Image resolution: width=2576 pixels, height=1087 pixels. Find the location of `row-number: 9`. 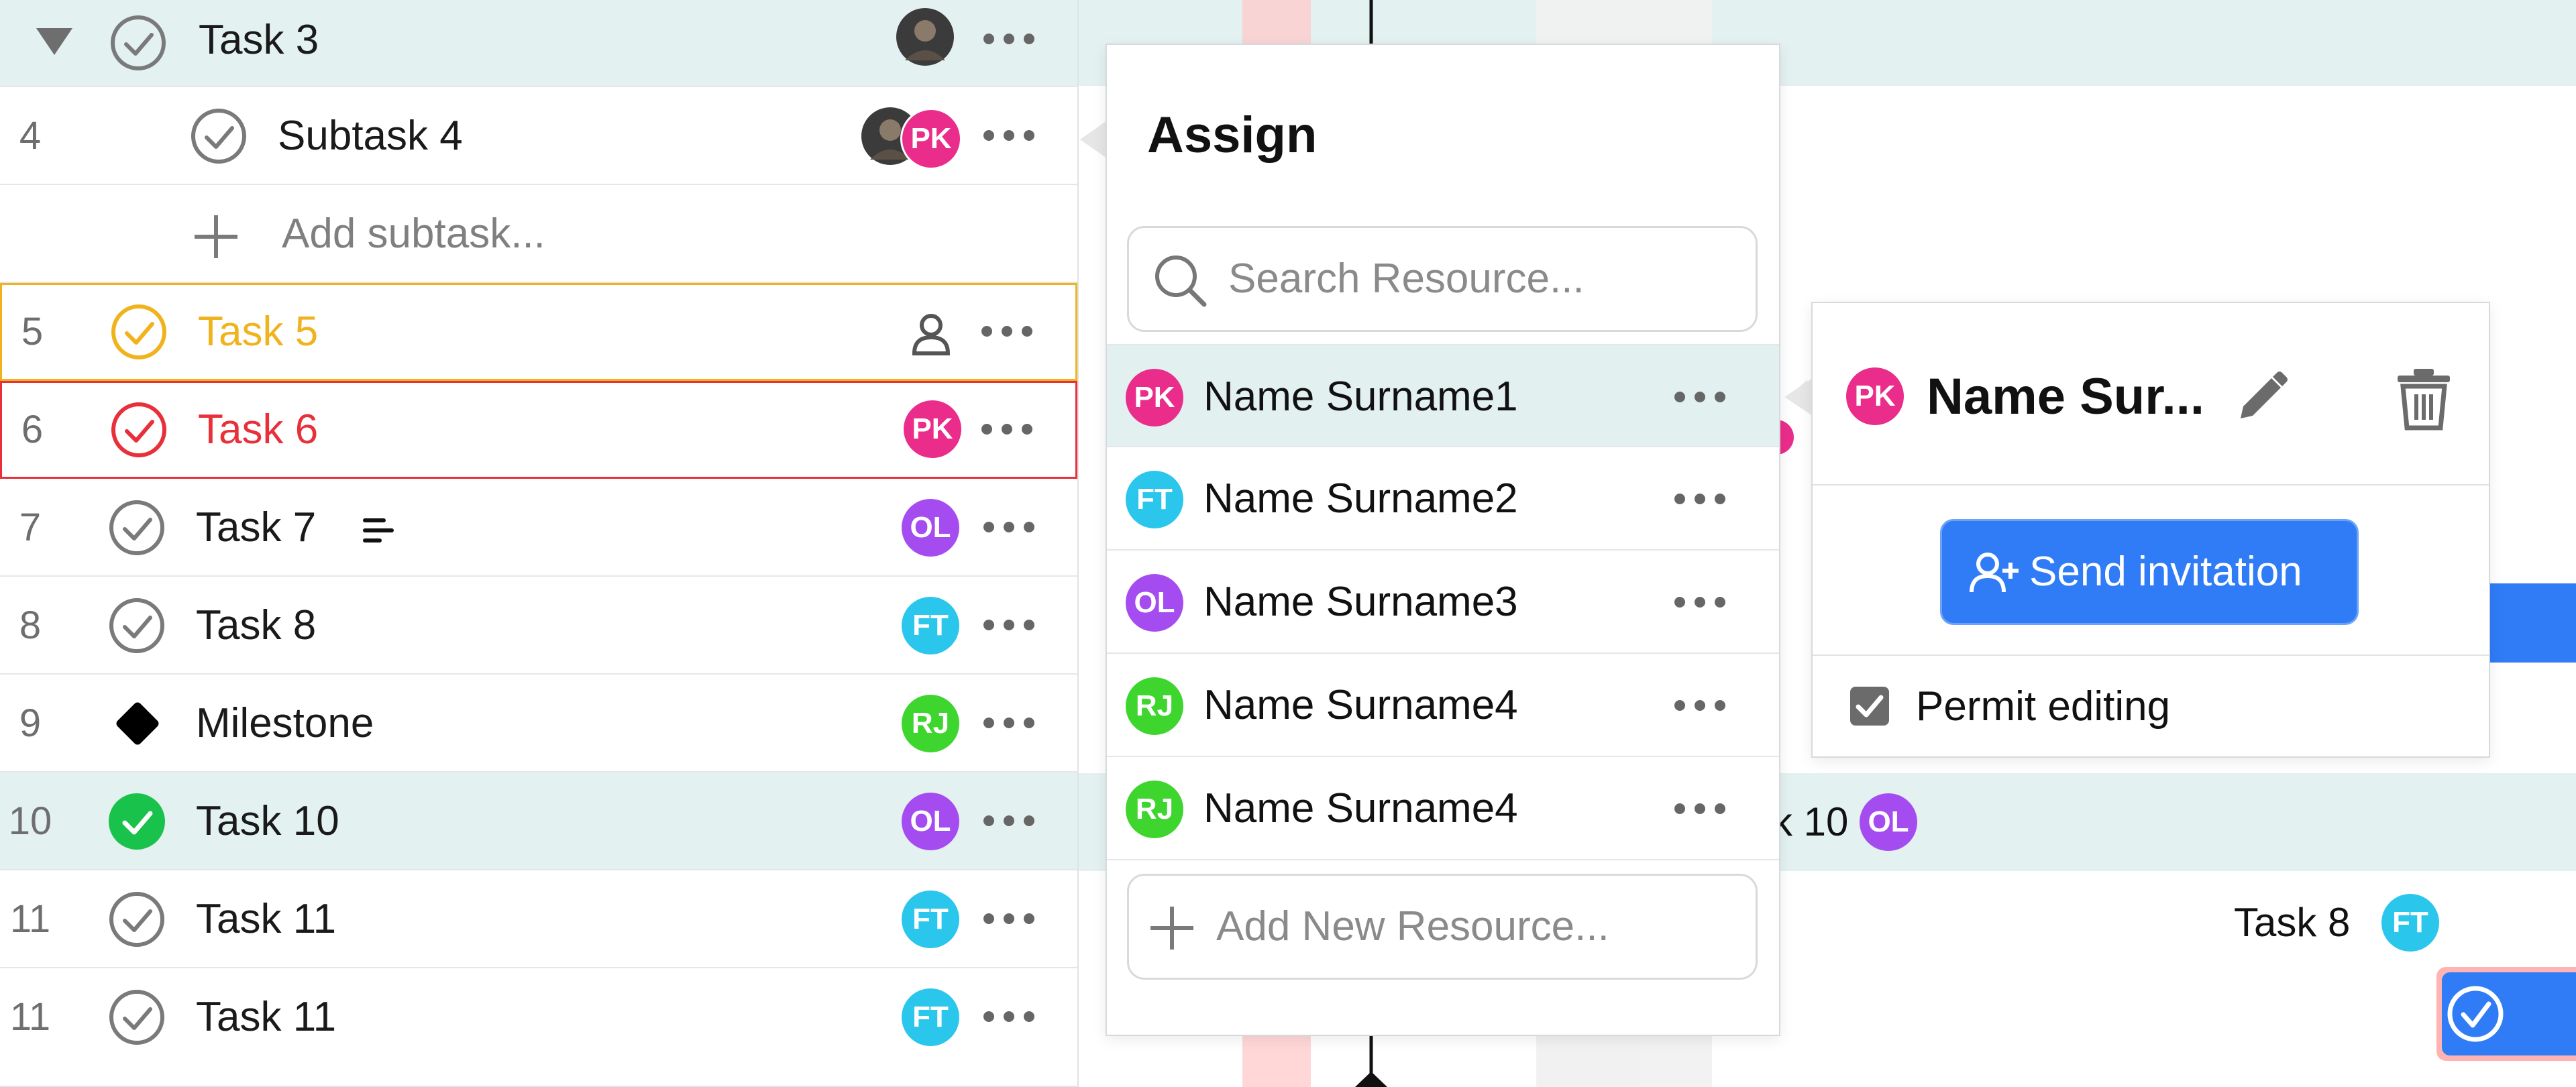

row-number: 9 is located at coordinates (30, 723).